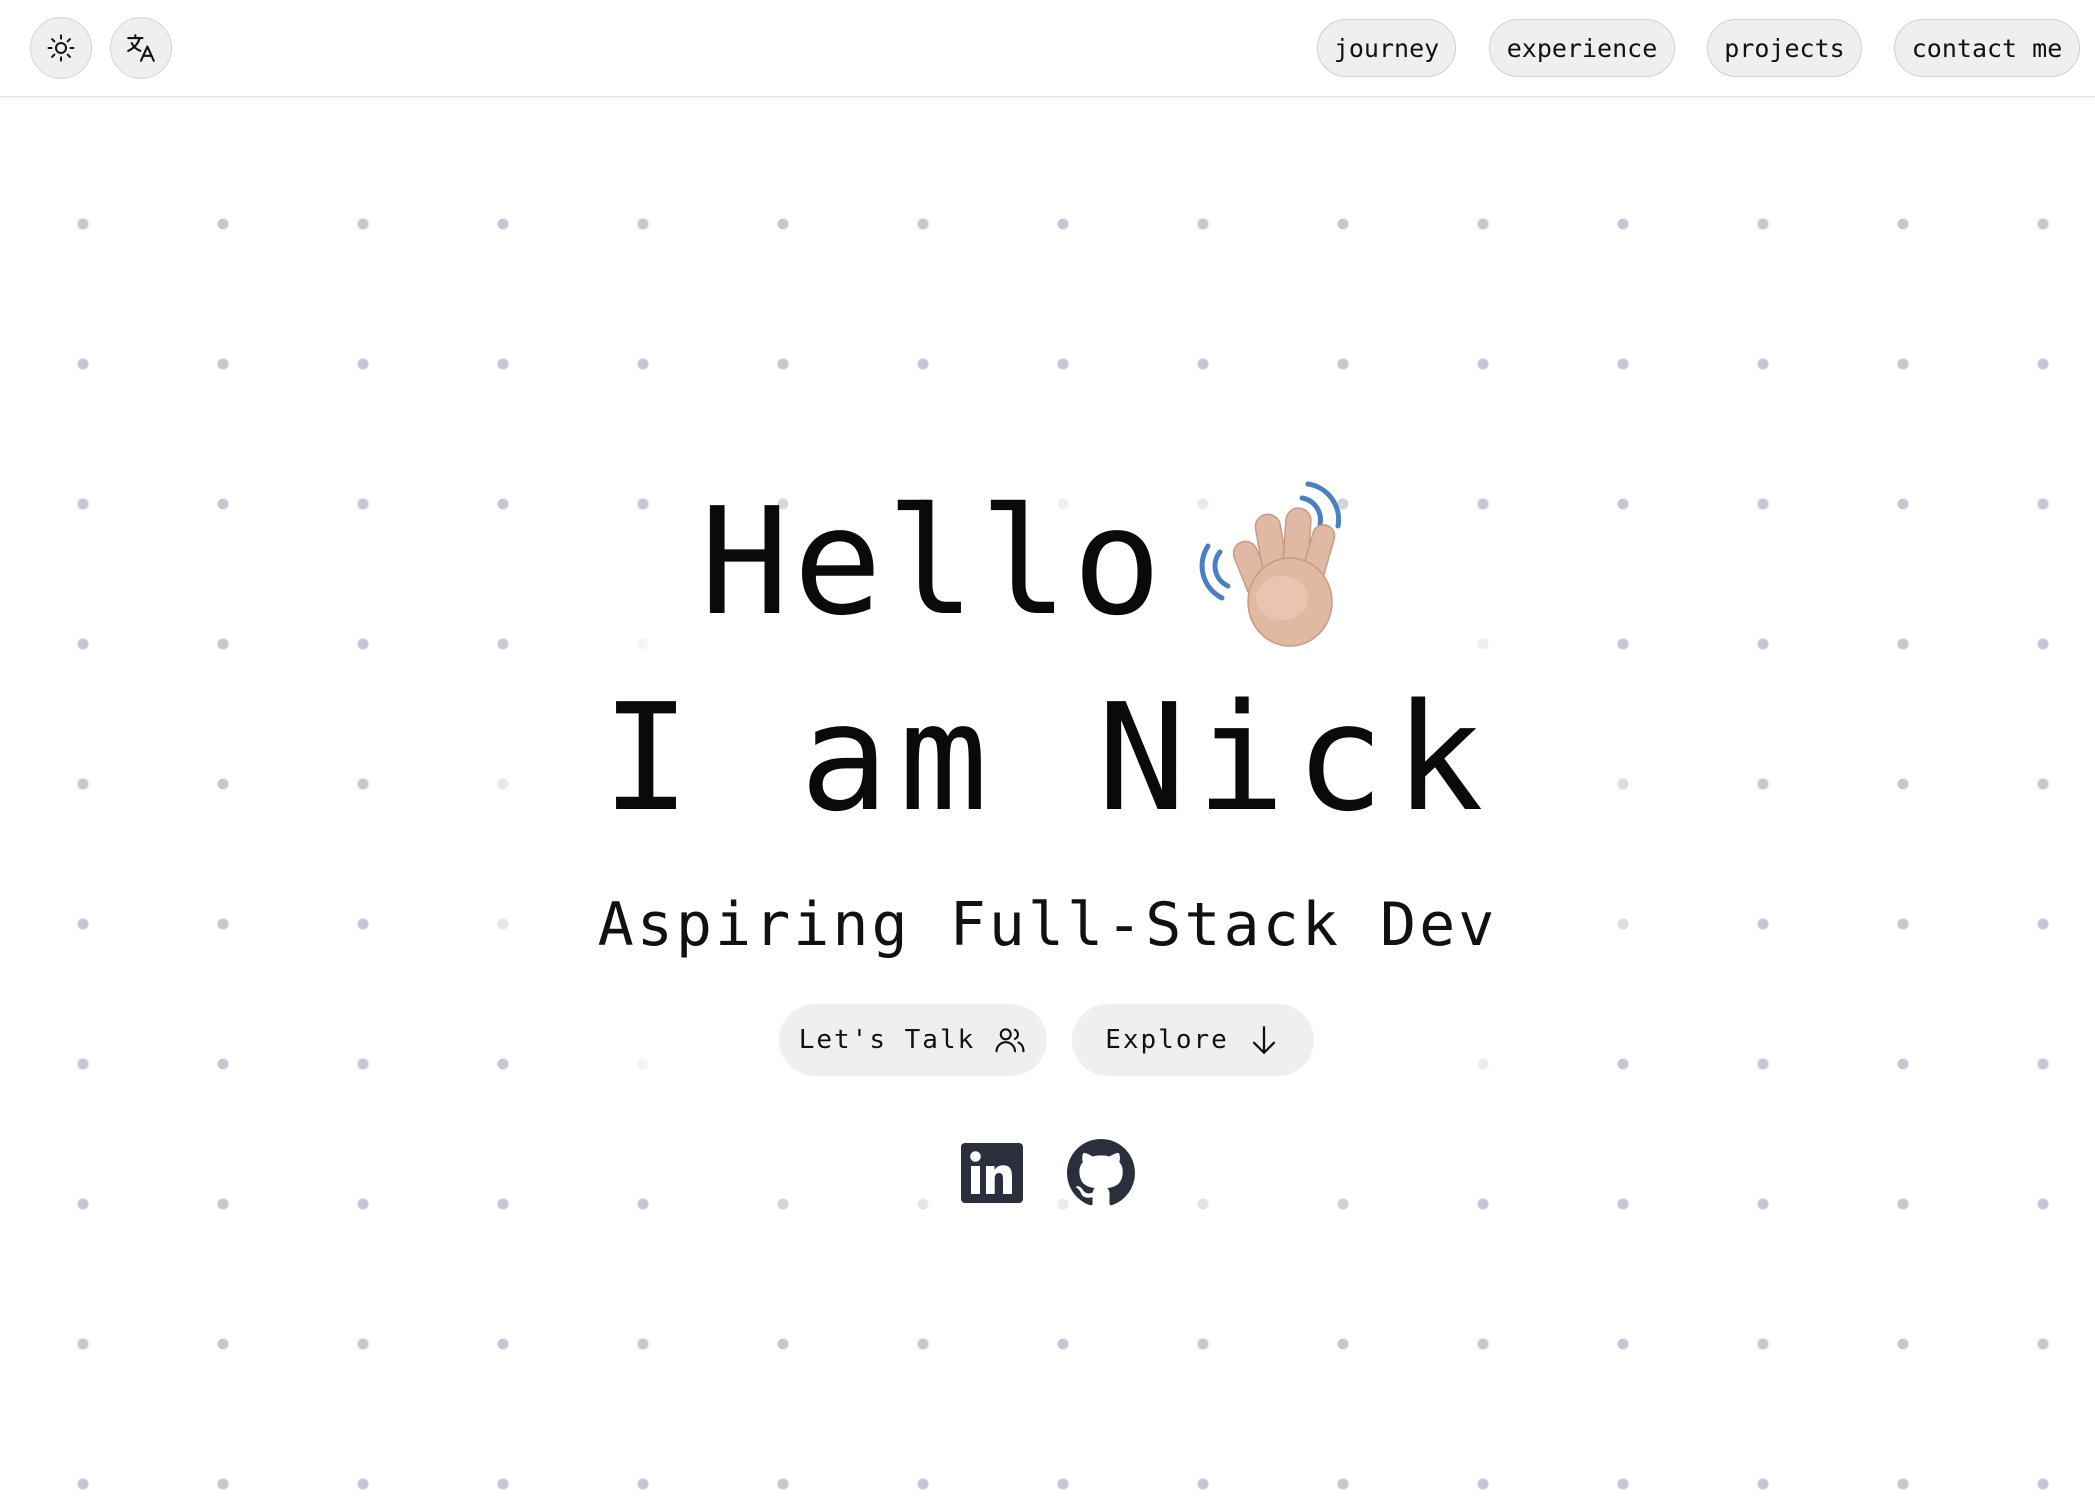 This screenshot has height=1508, width=2095. What do you see at coordinates (1270, 564) in the screenshot?
I see `waving-hand-icon` at bounding box center [1270, 564].